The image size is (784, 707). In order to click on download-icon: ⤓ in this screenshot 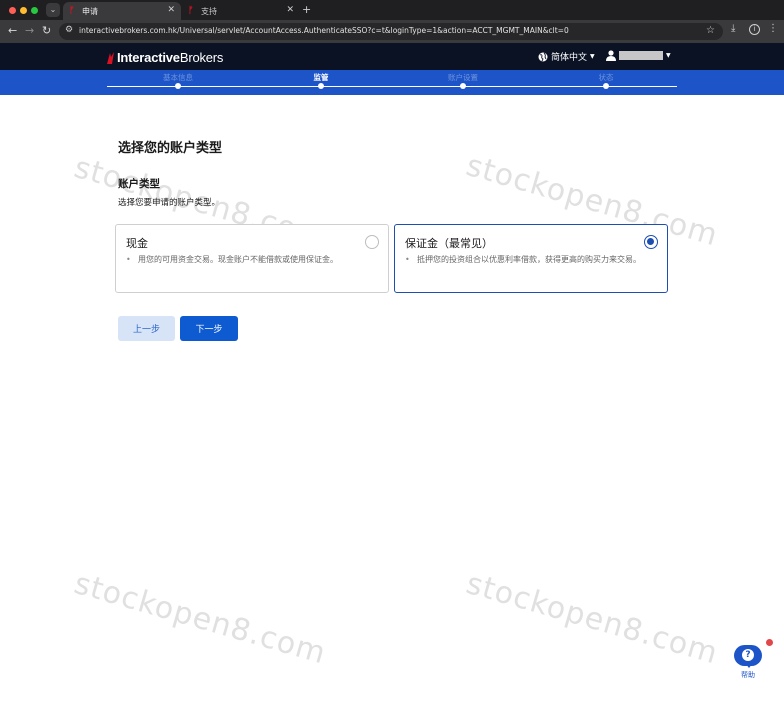, I will do `click(733, 28)`.